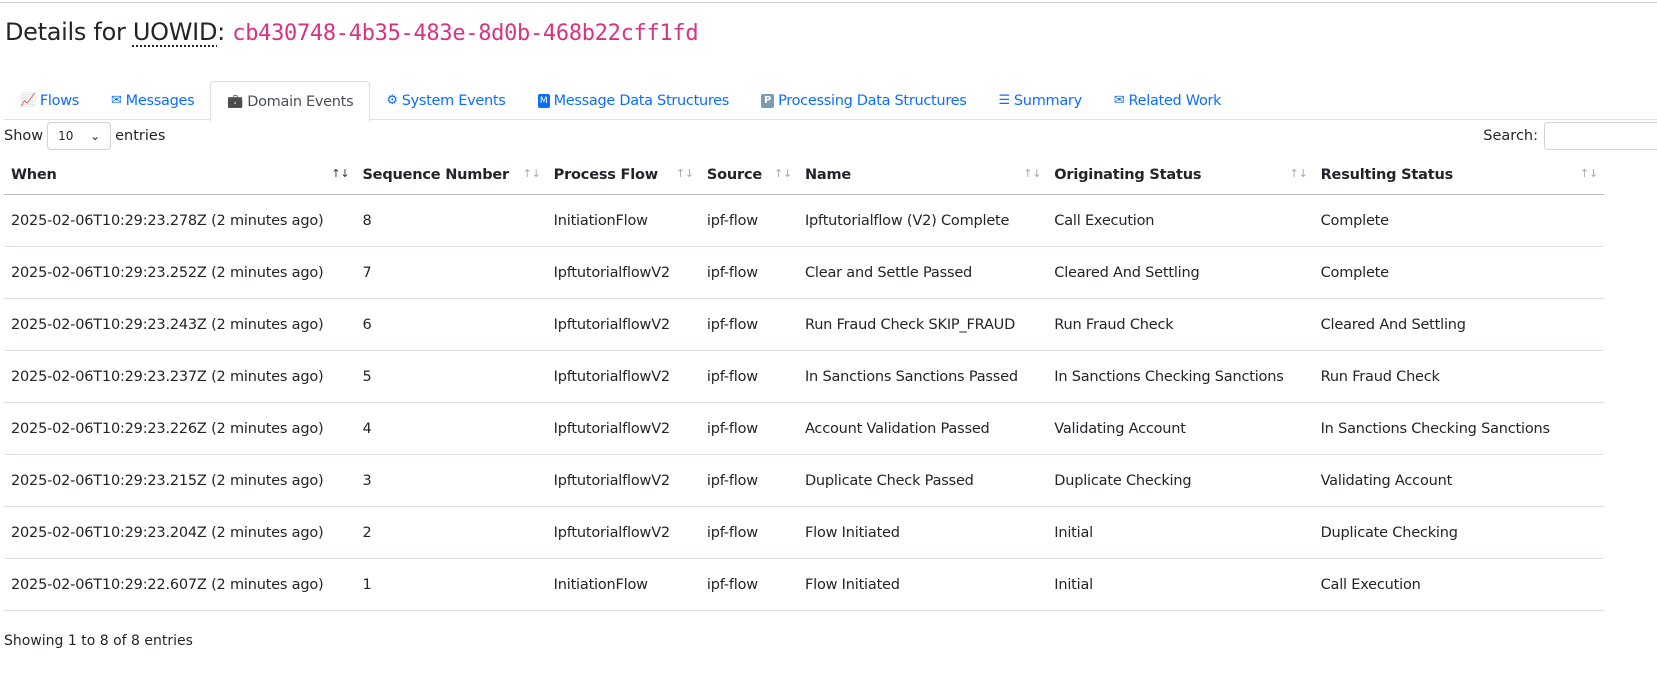 This screenshot has height=697, width=1657. I want to click on table-cell-originating-status: Initial, so click(1180, 532).